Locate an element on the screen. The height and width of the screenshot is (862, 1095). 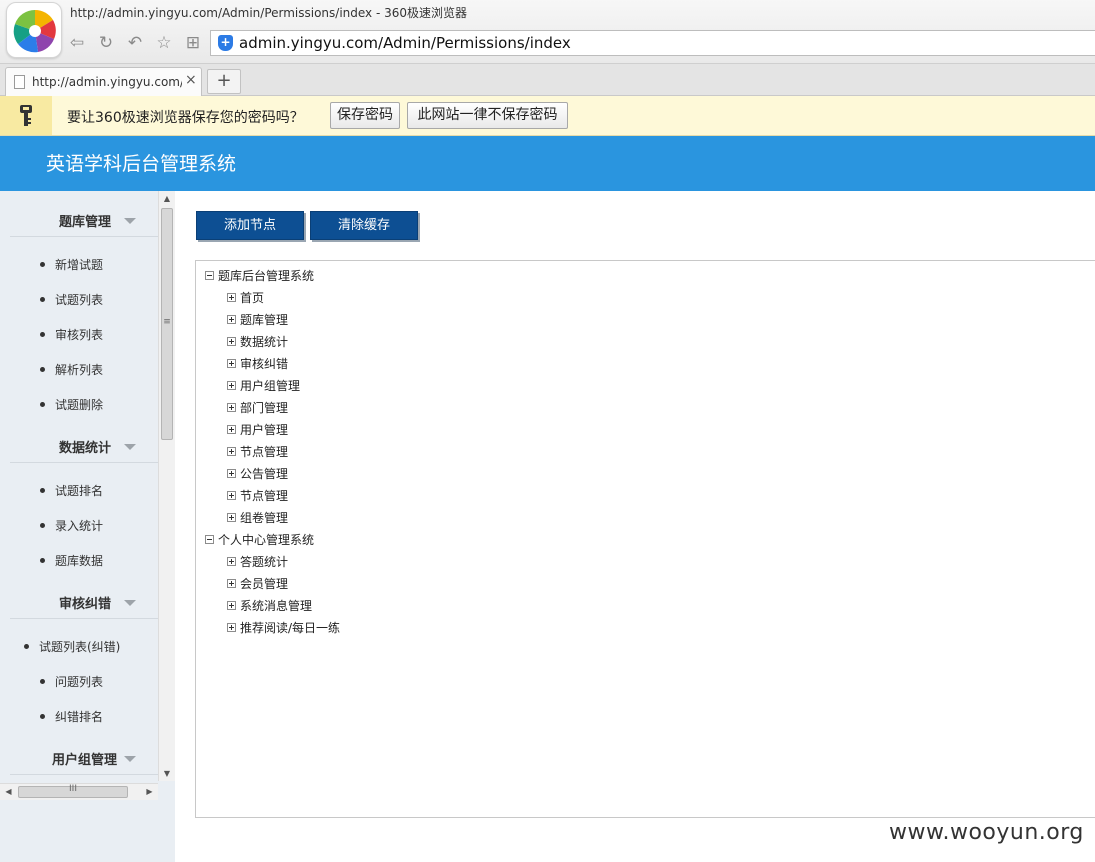
address-text: admin.yingyu.com/Admin/Permissions/index is located at coordinates (405, 43).